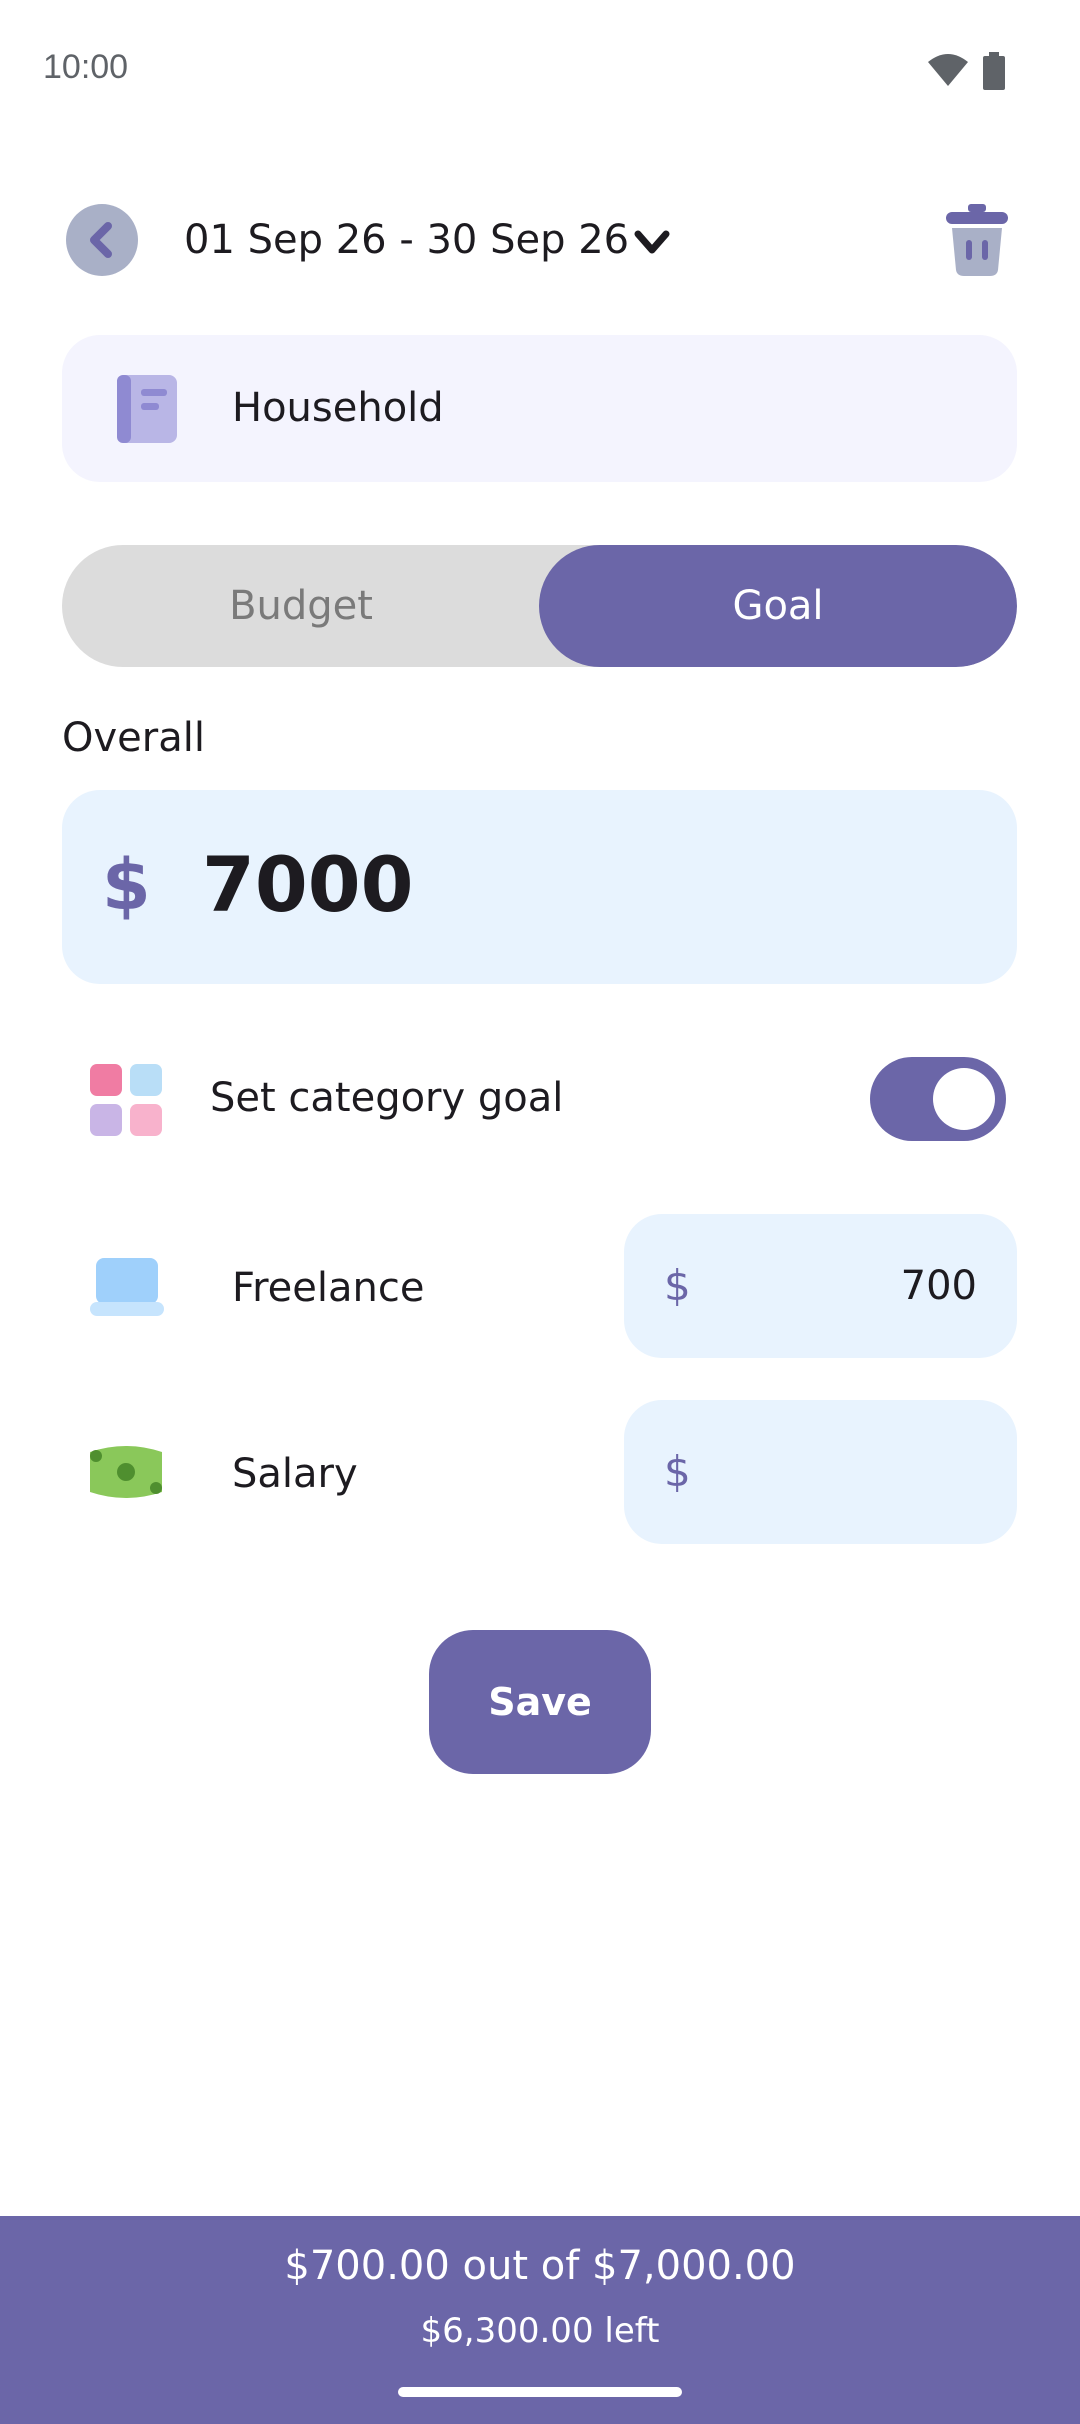 This screenshot has height=2424, width=1080. What do you see at coordinates (540, 2266) in the screenshot?
I see `goal-summary: $700.00 out of $7,000.00` at bounding box center [540, 2266].